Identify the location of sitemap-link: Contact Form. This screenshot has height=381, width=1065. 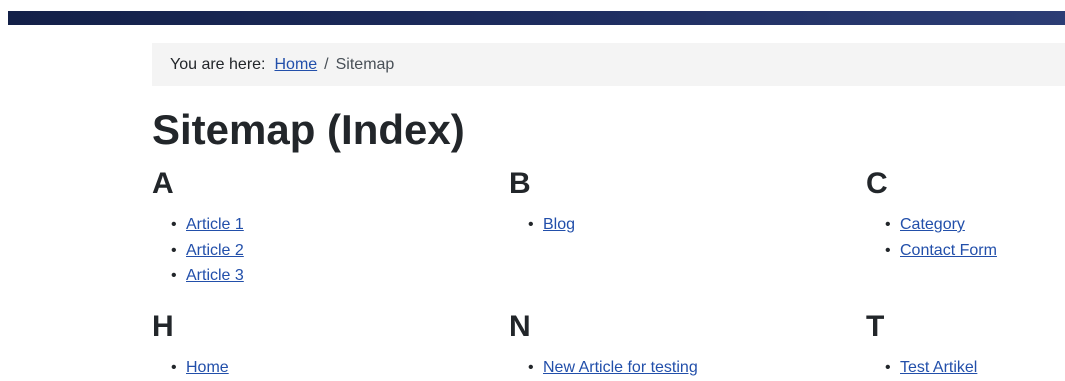
(948, 250).